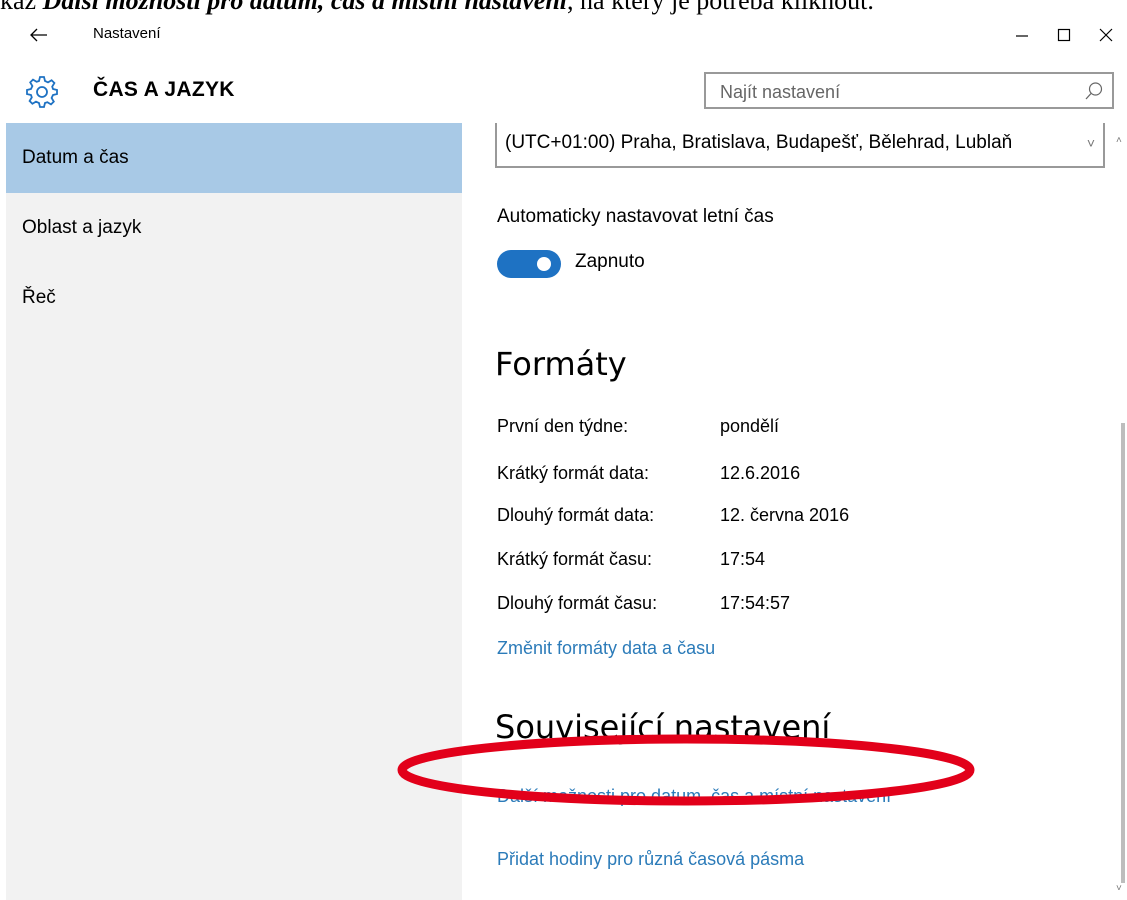 The width and height of the screenshot is (1127, 900). Describe the element at coordinates (234, 158) in the screenshot. I see `sidebar-item-datum-a-cas: Datum a čas` at that location.